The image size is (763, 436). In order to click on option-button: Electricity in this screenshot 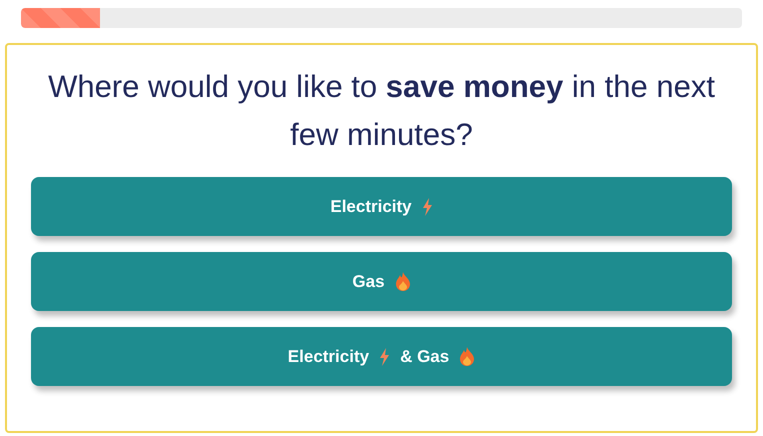, I will do `click(381, 206)`.